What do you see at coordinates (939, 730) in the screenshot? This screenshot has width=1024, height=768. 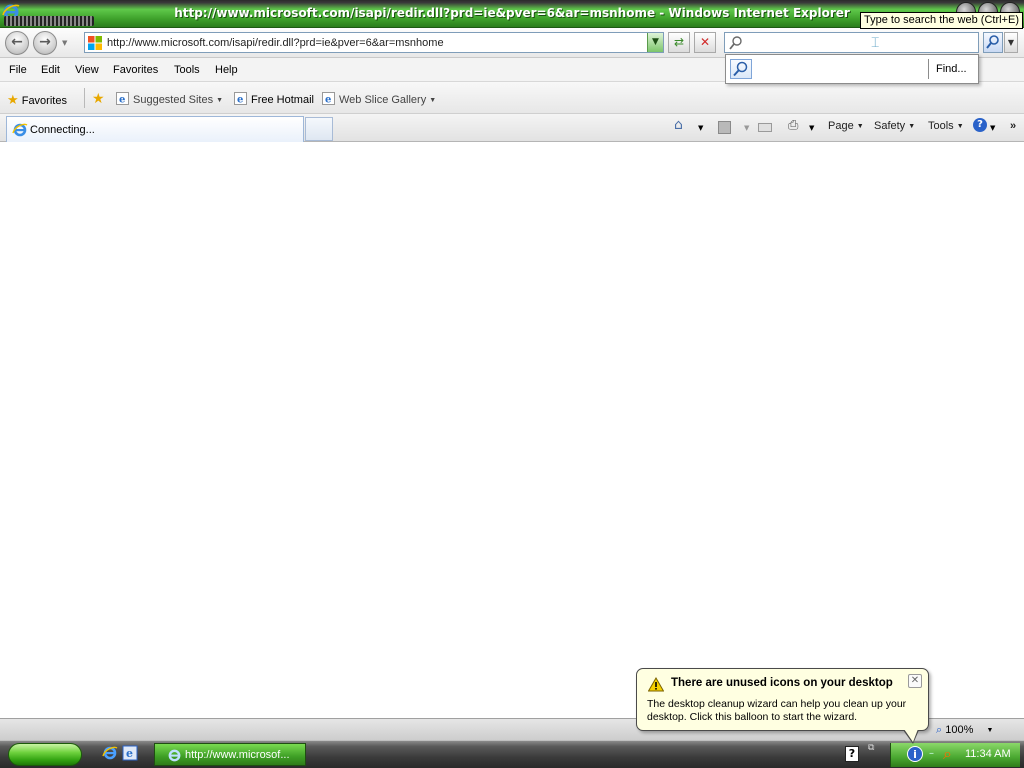 I see `zoom-icon: ⌕` at bounding box center [939, 730].